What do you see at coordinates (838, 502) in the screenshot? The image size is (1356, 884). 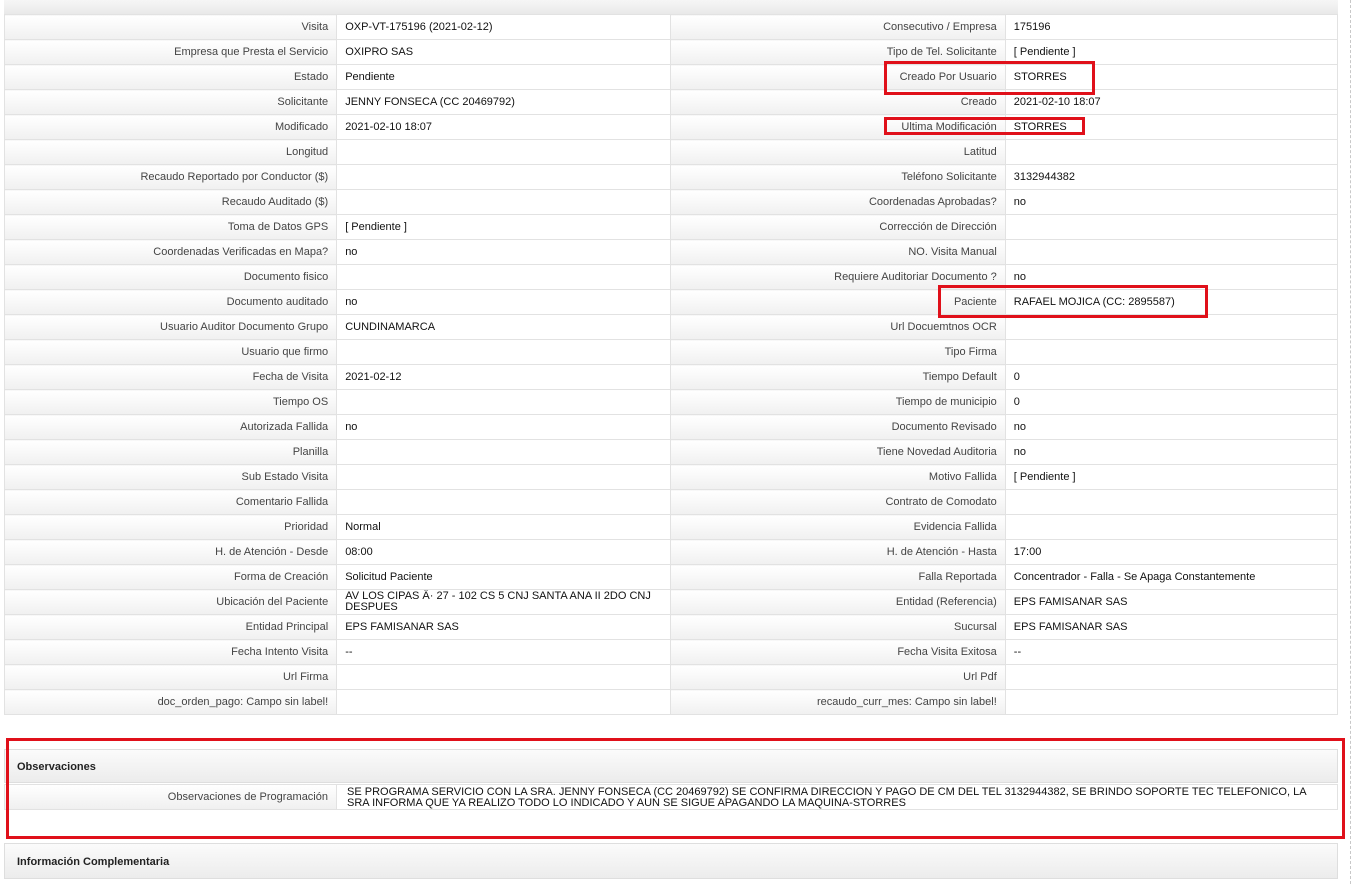 I see `field-label: Contrato de Comodato` at bounding box center [838, 502].